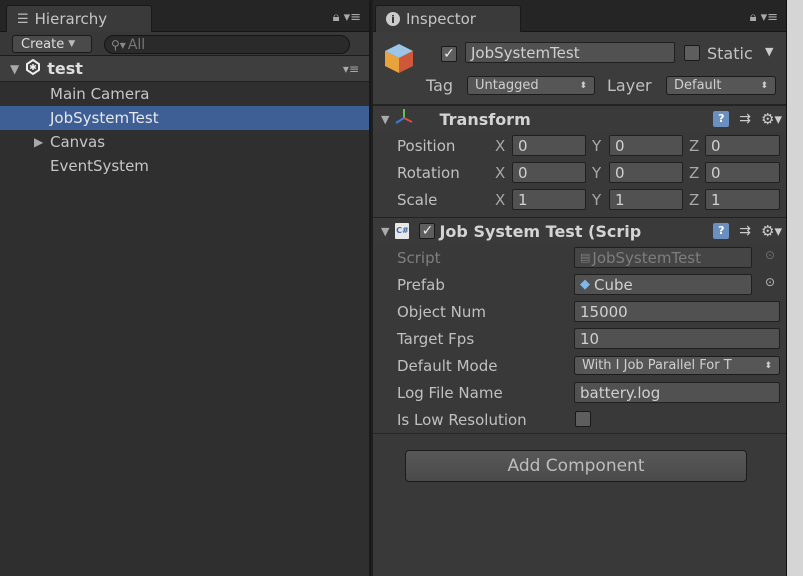 The width and height of the screenshot is (803, 576). What do you see at coordinates (184, 69) in the screenshot?
I see `scene-row: ▼ test ▾≡` at bounding box center [184, 69].